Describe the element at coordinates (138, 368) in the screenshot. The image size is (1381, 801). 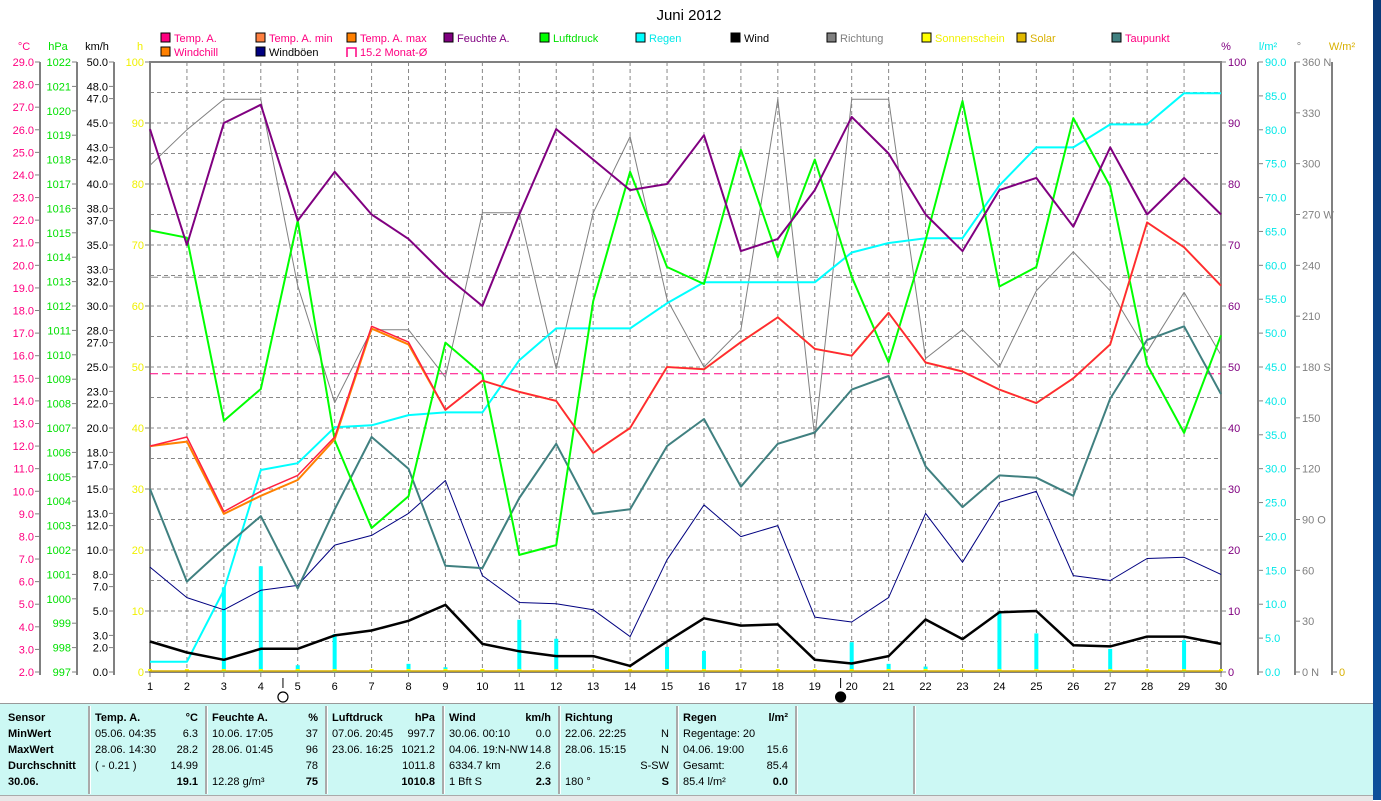
I see `h-tick-label: 50` at that location.